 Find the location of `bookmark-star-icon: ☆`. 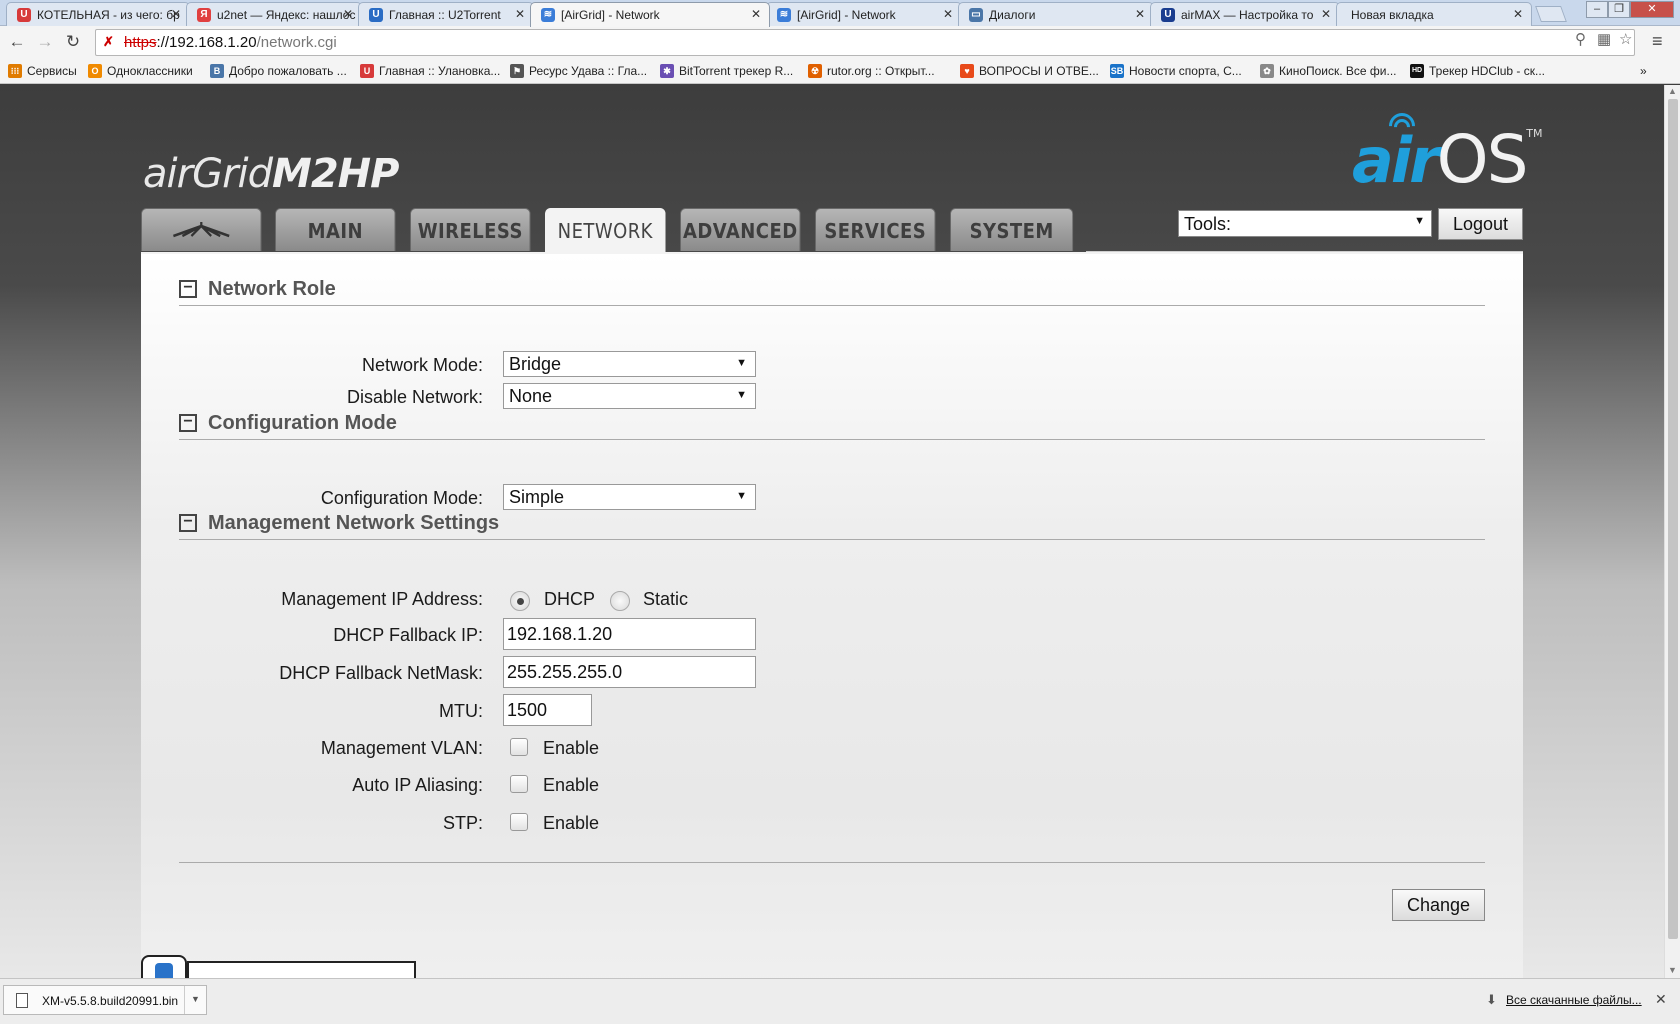

bookmark-star-icon: ☆ is located at coordinates (1625, 39).